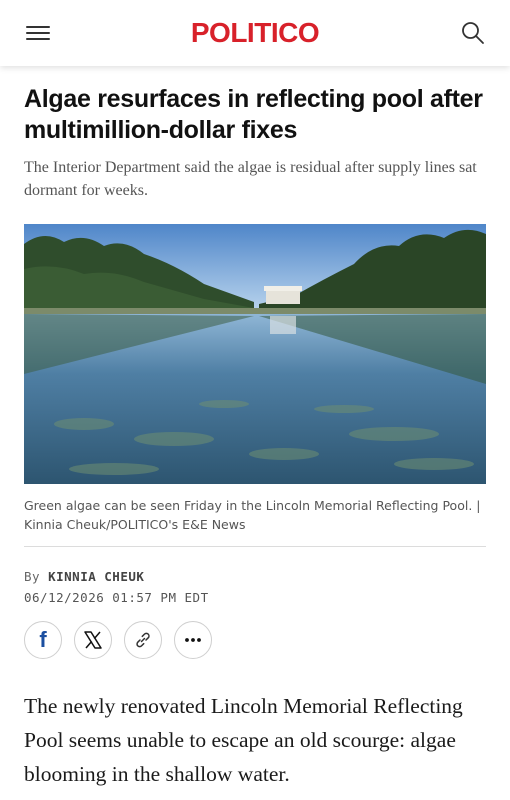 The width and height of the screenshot is (510, 800). I want to click on copy-link-button, so click(143, 640).